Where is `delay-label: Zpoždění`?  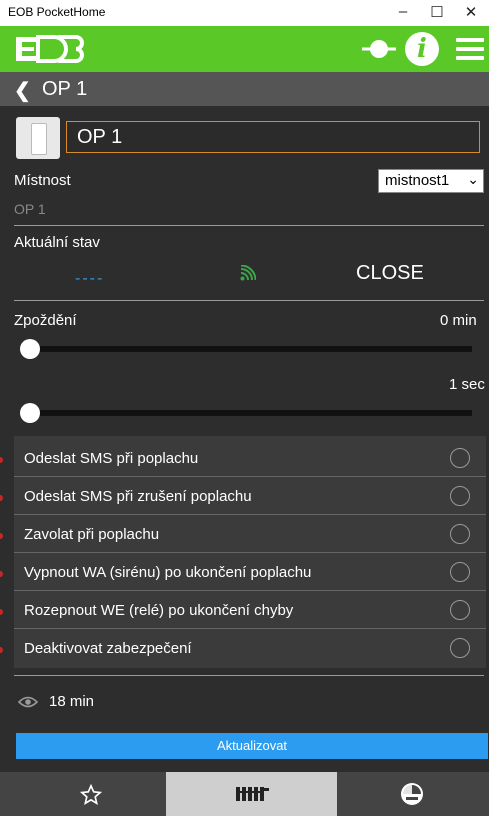 delay-label: Zpoždění is located at coordinates (45, 320).